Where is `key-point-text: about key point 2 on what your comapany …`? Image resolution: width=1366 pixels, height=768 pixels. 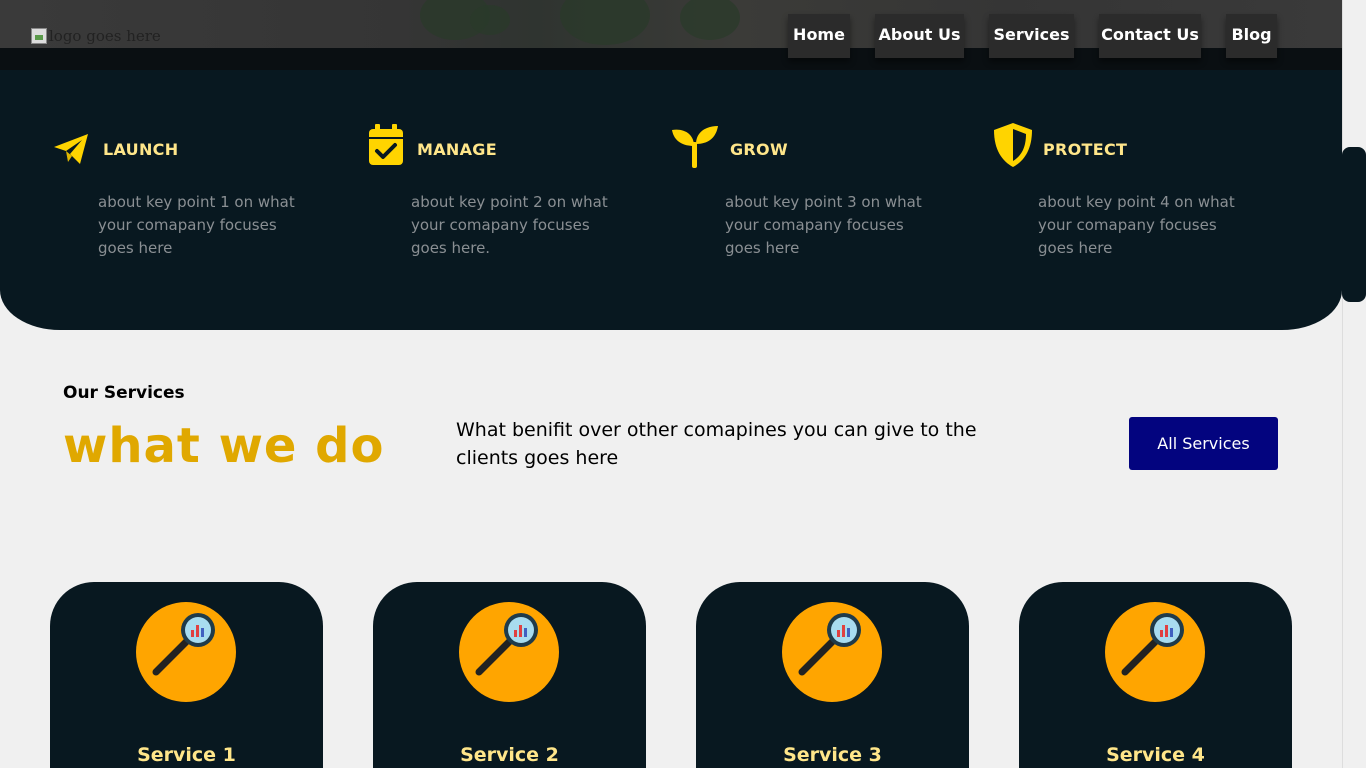 key-point-text: about key point 2 on what your comapany … is located at coordinates (509, 225).